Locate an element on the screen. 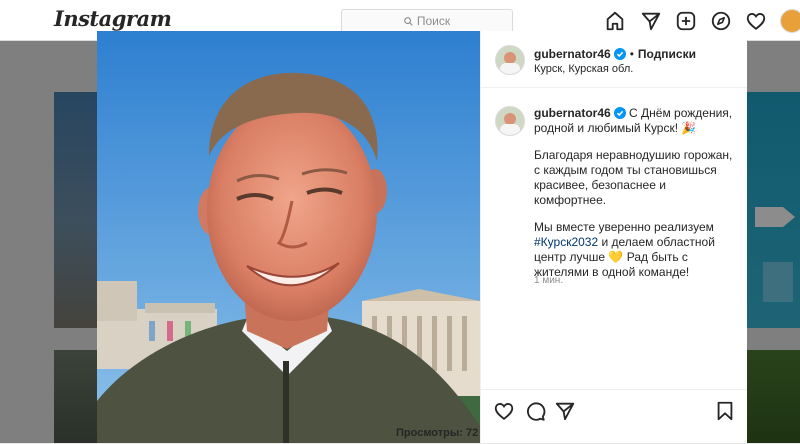  share-icon is located at coordinates (565, 411).